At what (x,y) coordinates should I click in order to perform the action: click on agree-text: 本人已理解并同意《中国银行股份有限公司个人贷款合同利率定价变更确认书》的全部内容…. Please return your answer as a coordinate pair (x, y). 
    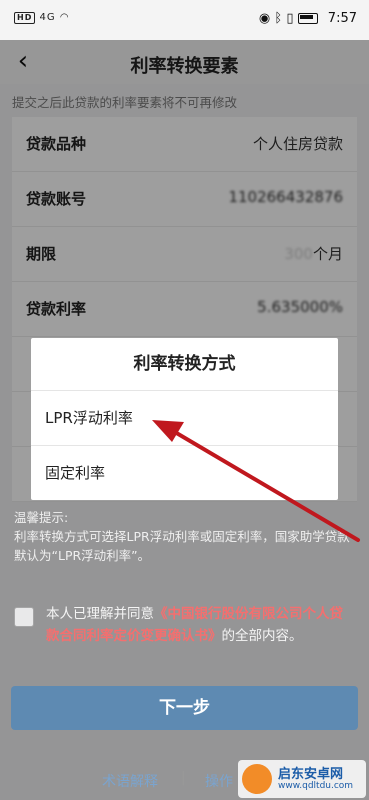
    Looking at the image, I should click on (196, 625).